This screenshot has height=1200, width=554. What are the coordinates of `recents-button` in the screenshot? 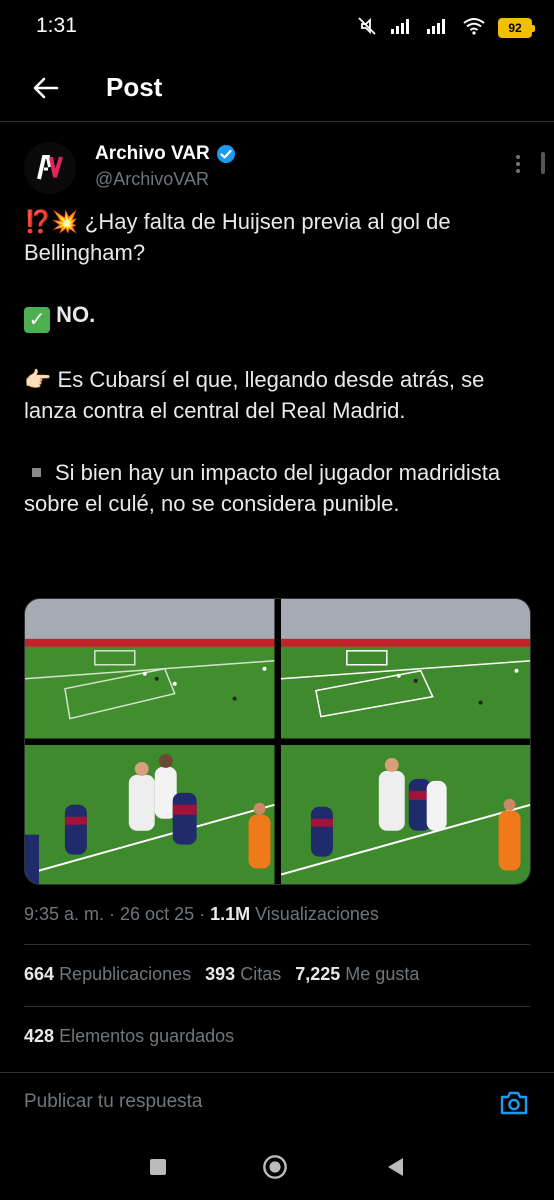 It's located at (158, 1167).